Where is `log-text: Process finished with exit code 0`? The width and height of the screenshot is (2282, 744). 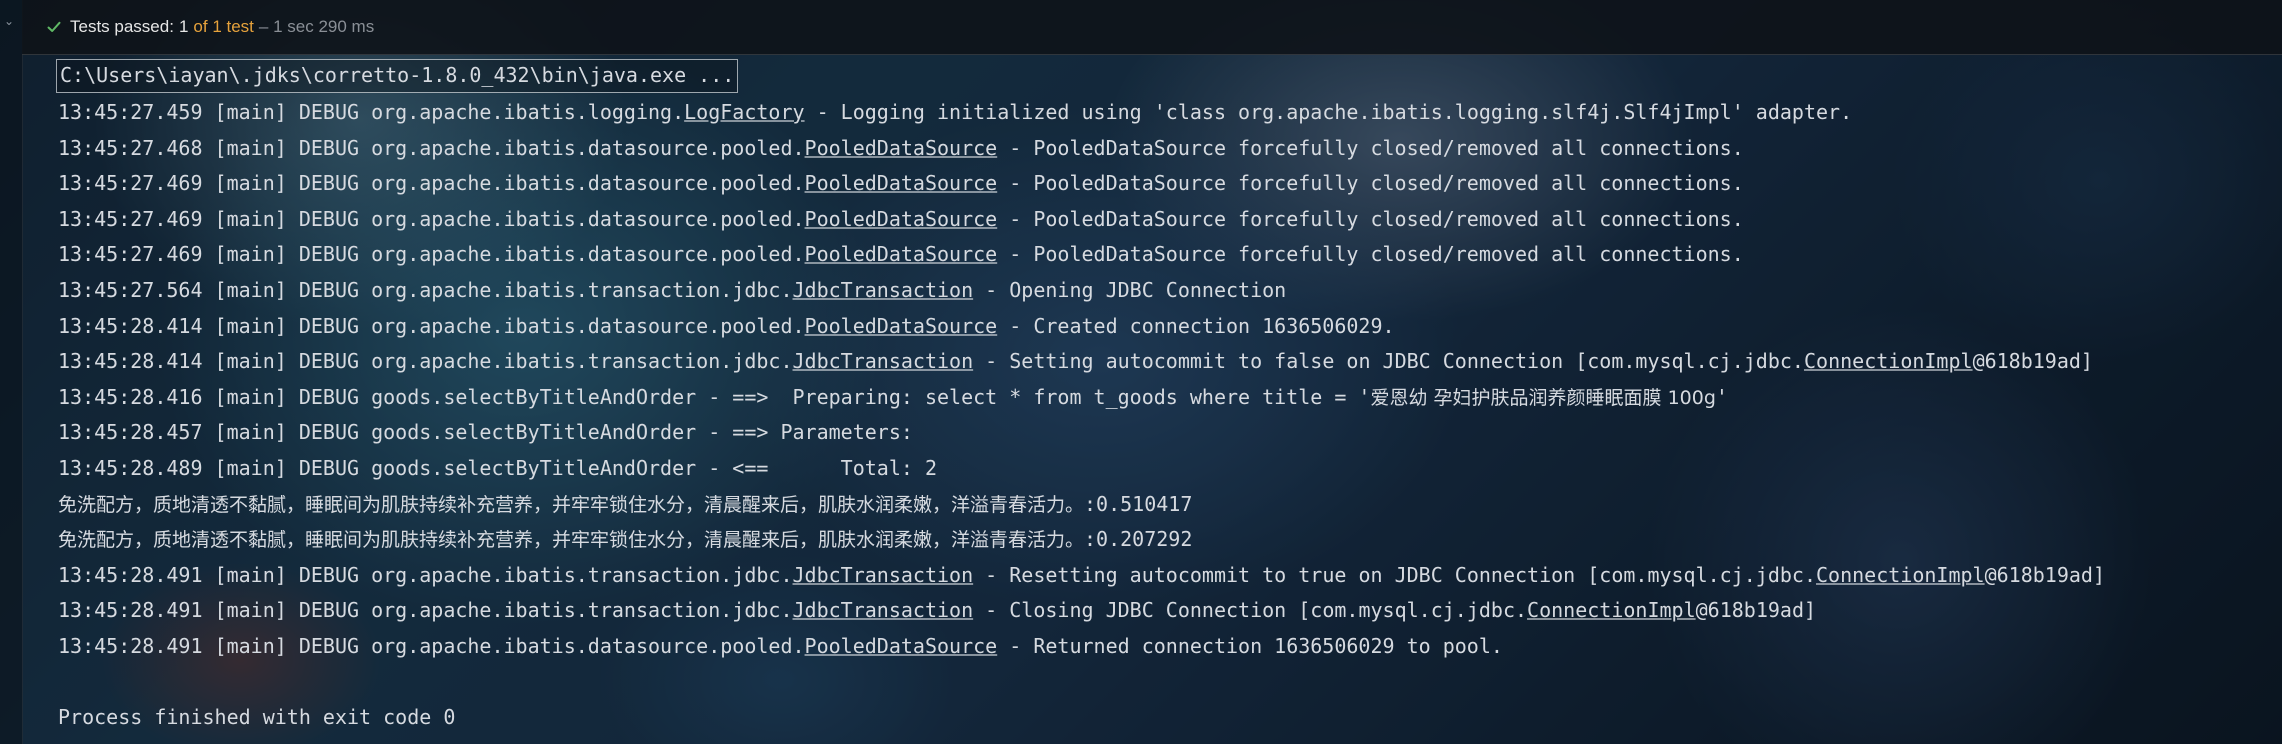
log-text: Process finished with exit code 0 is located at coordinates (257, 717).